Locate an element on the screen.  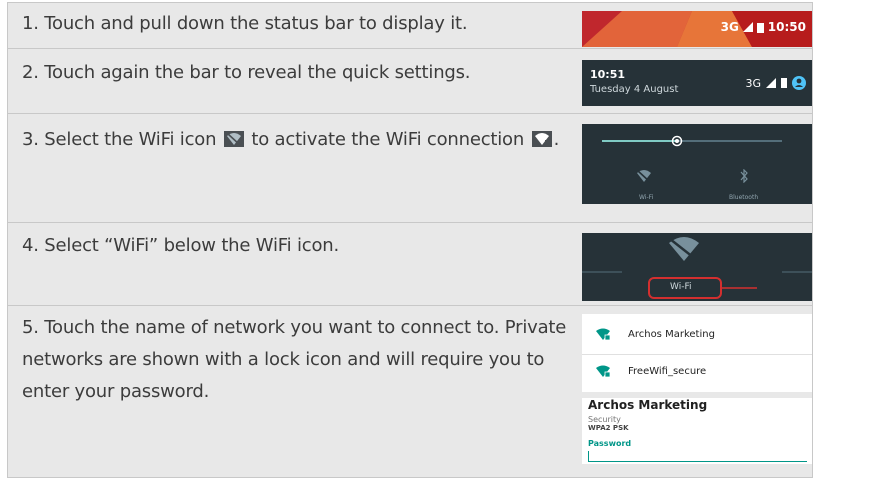
quick-settings-screenshot: Wi-Fi Bluetooth is located at coordinates (697, 164).